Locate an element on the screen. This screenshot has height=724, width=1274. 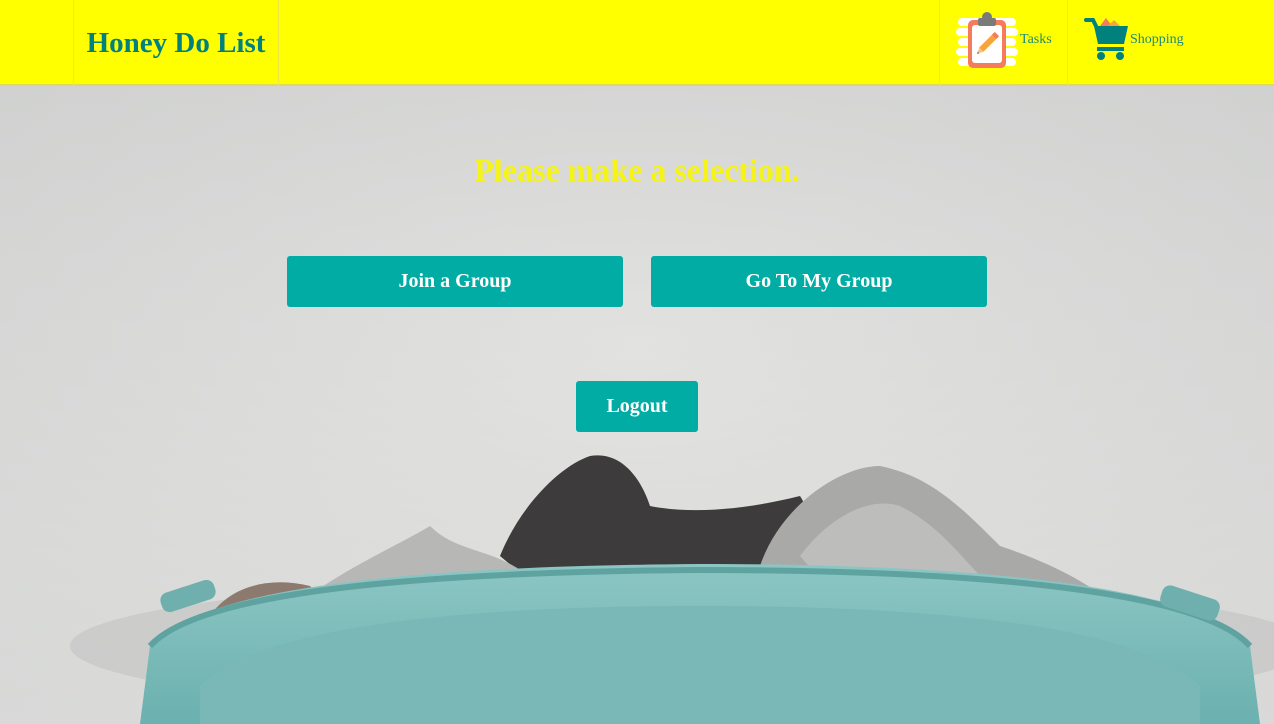
clipboard-pencil-icon is located at coordinates (987, 40).